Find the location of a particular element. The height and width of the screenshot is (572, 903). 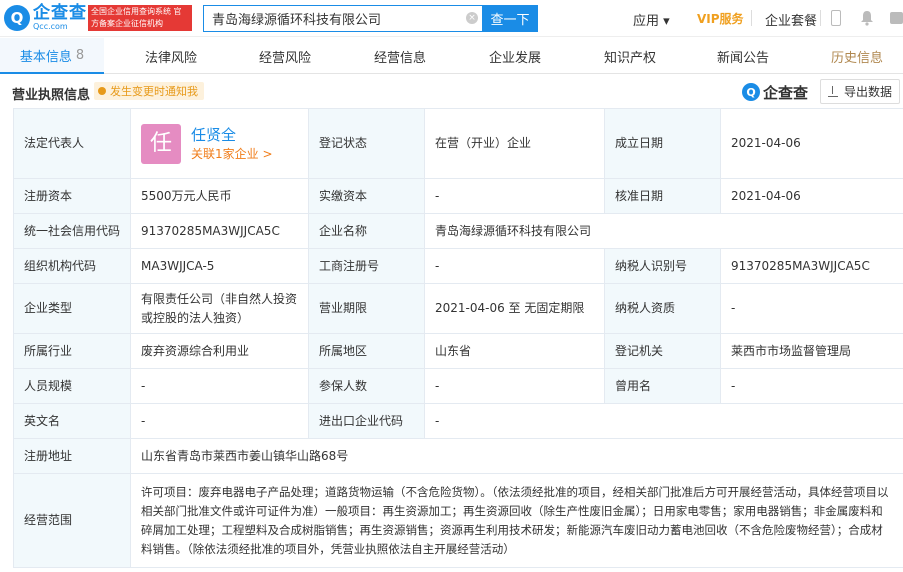

label-english-name: 英文名 is located at coordinates (72, 421).